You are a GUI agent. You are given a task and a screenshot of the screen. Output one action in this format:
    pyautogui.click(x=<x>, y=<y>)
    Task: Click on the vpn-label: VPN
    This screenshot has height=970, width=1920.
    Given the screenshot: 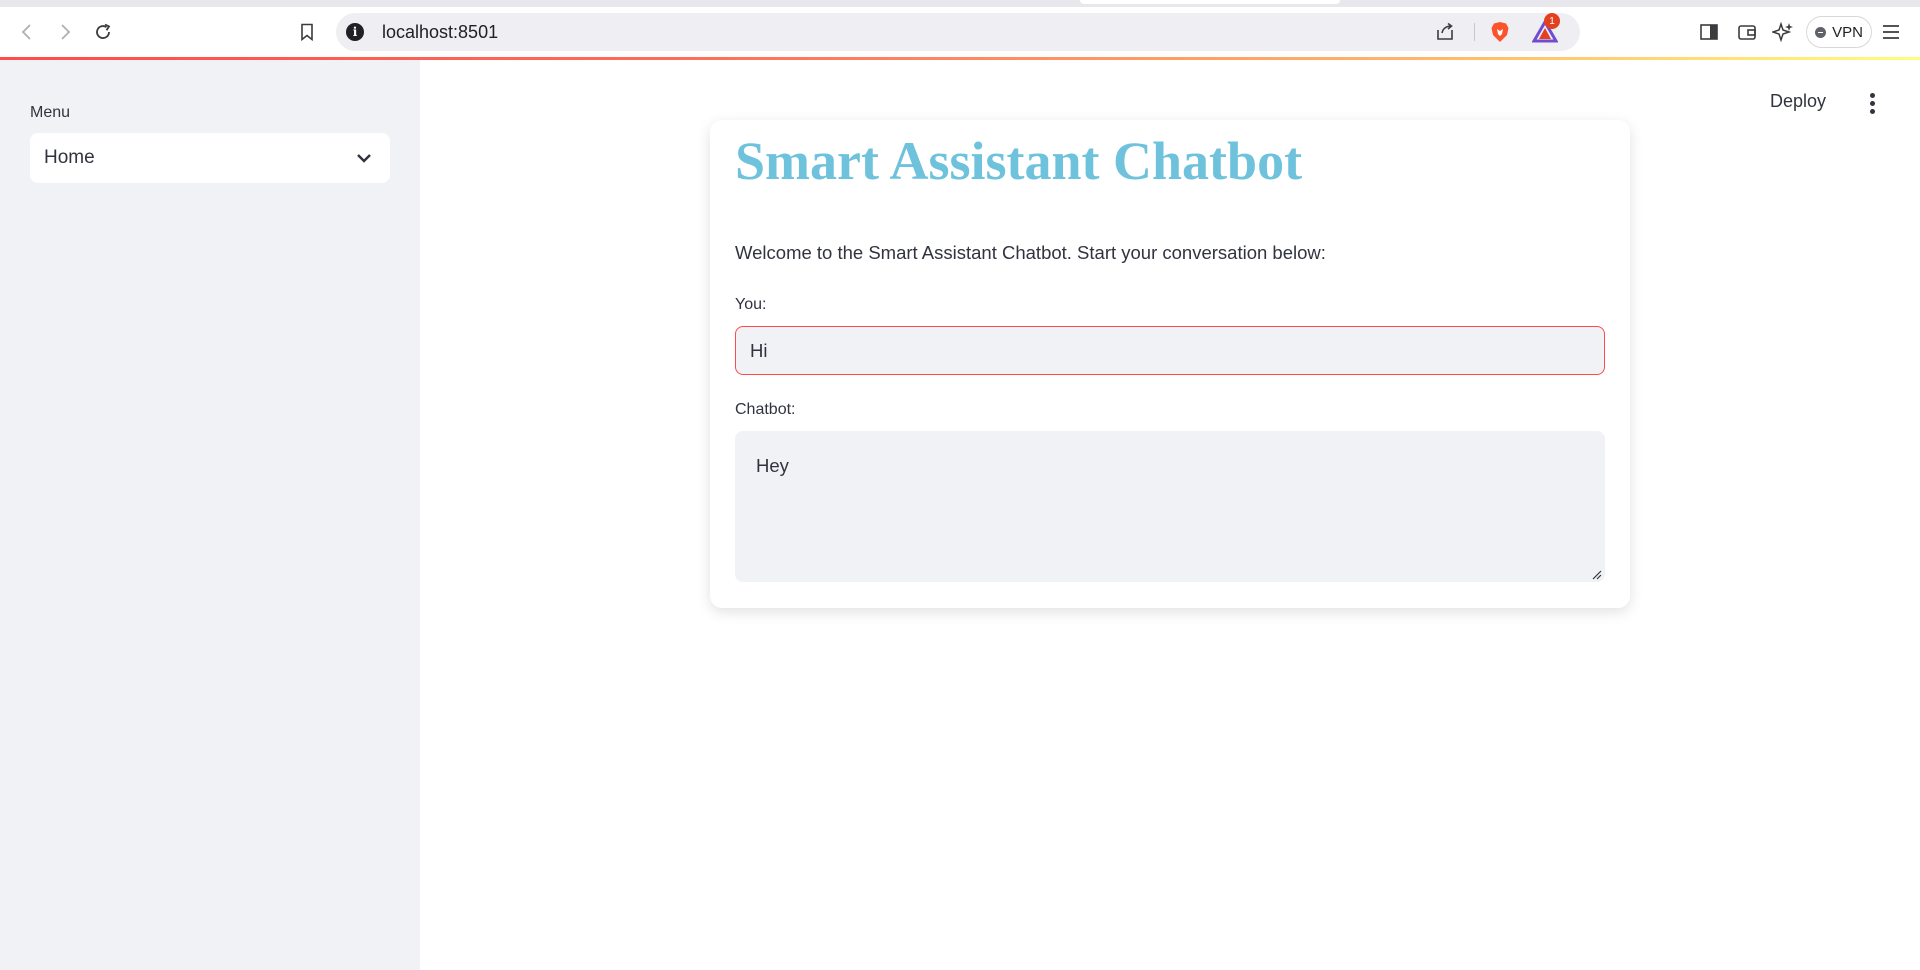 What is the action you would take?
    pyautogui.click(x=1847, y=32)
    